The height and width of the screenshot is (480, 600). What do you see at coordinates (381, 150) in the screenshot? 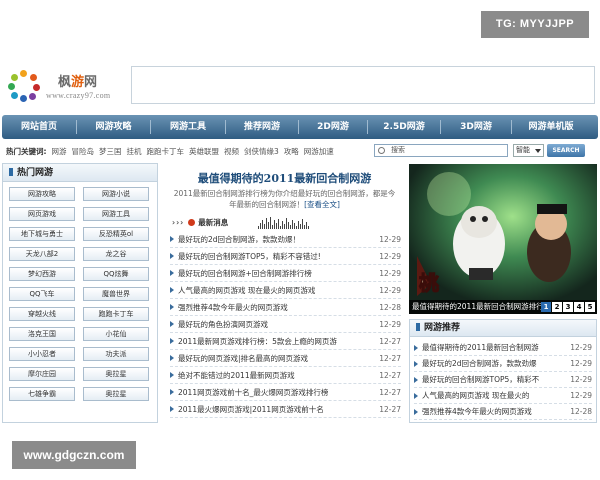
I see `search-icon` at bounding box center [381, 150].